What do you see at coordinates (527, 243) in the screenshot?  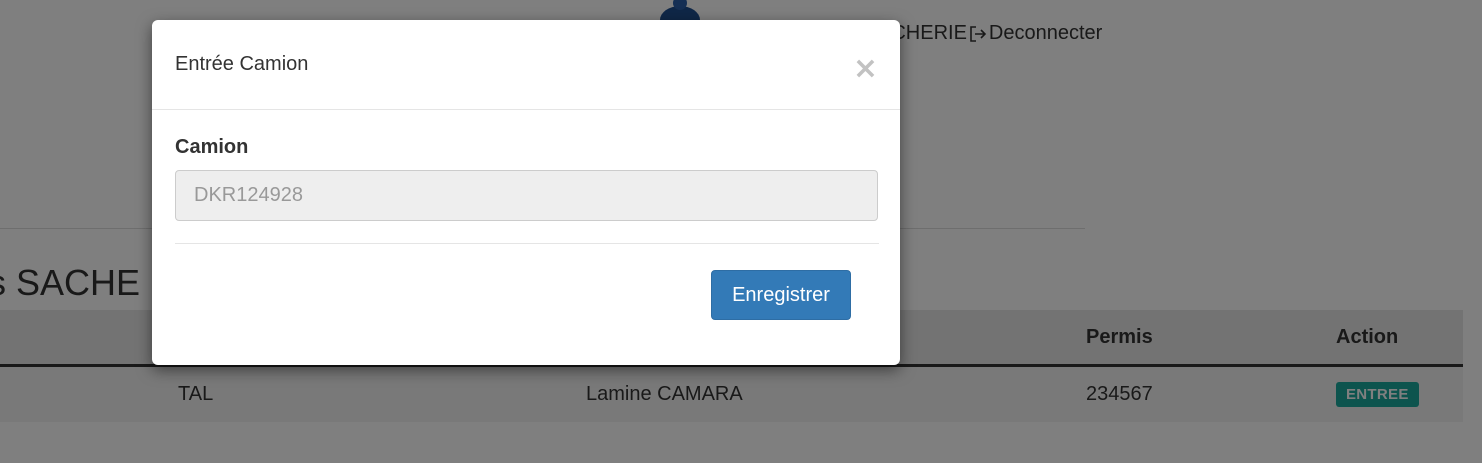 I see `modal-footer-divider` at bounding box center [527, 243].